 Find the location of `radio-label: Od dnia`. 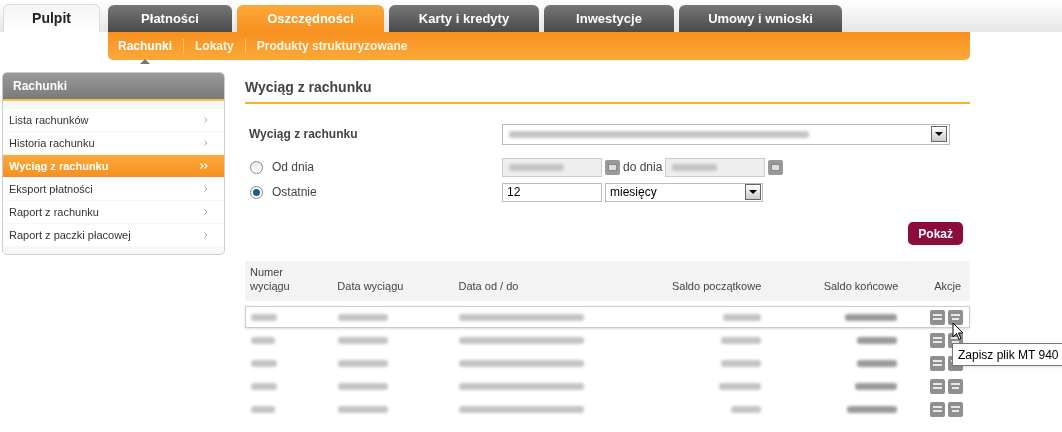

radio-label: Od dnia is located at coordinates (293, 167).